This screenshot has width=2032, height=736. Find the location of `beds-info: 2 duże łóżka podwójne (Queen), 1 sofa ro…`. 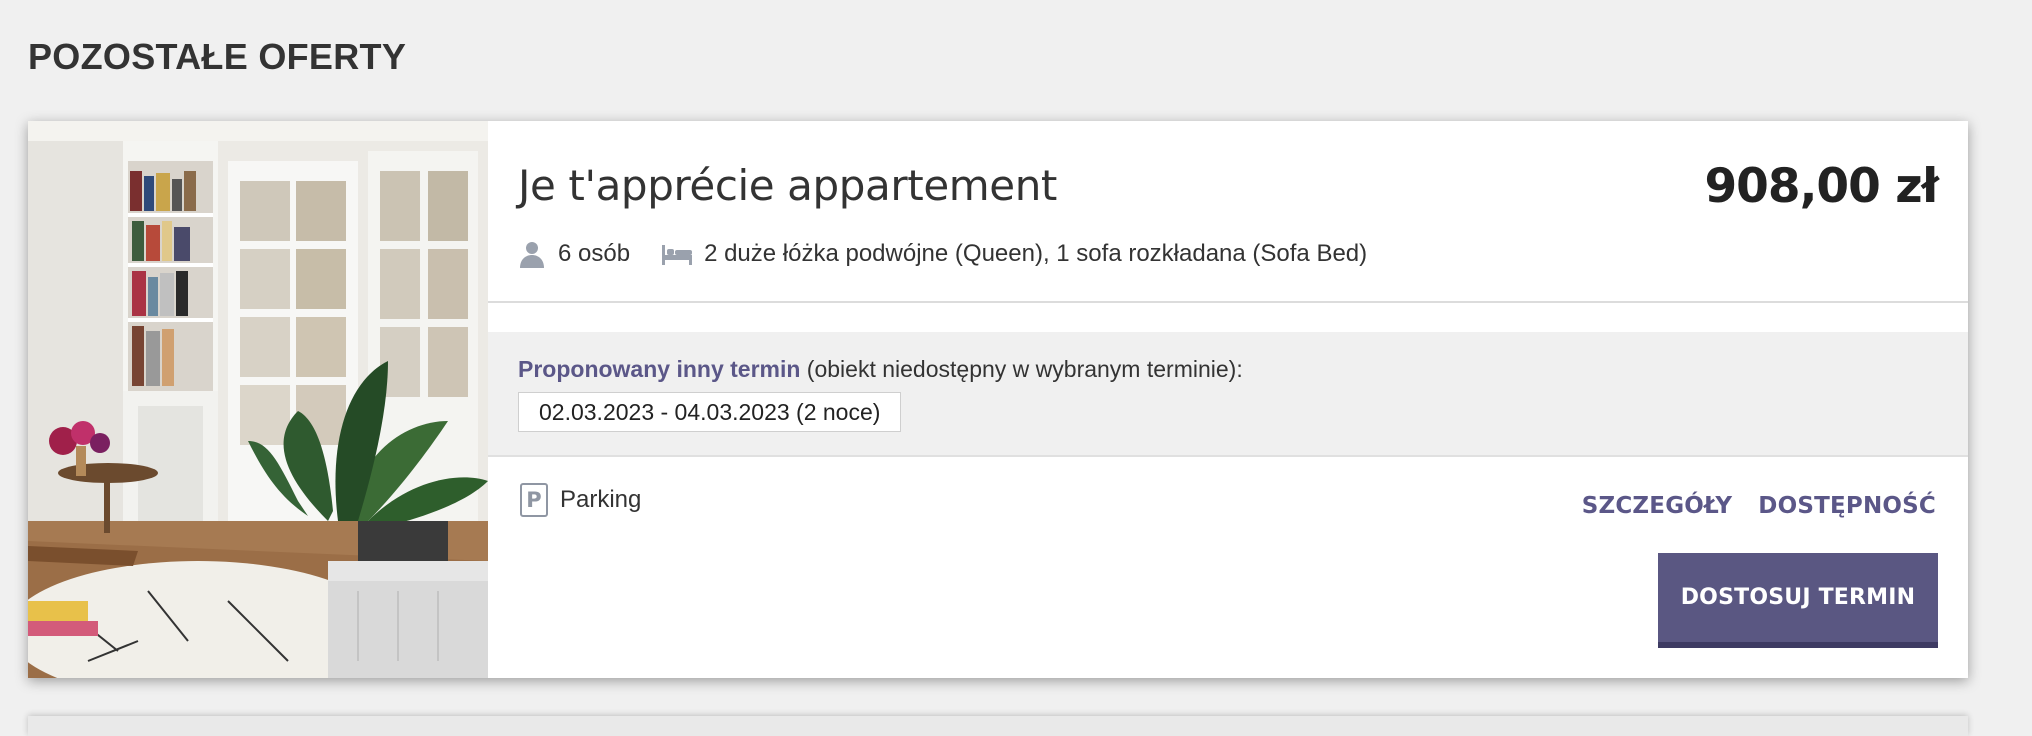

beds-info: 2 duże łóżka podwójne (Queen), 1 sofa ro… is located at coordinates (1014, 254).